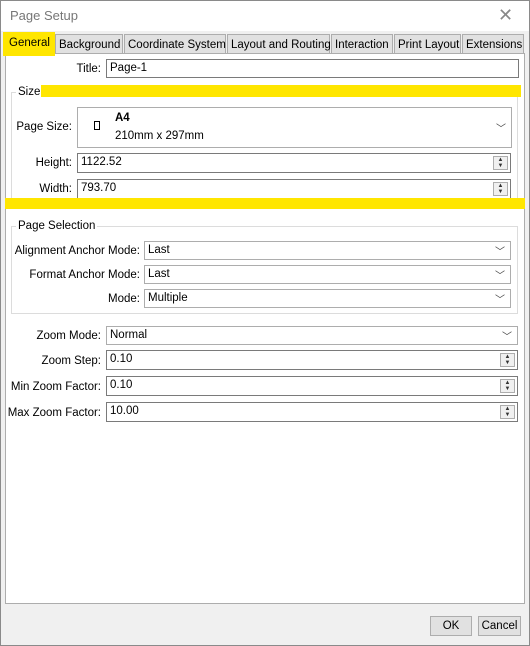  I want to click on mode-select: Multiple ﹀, so click(327, 298).